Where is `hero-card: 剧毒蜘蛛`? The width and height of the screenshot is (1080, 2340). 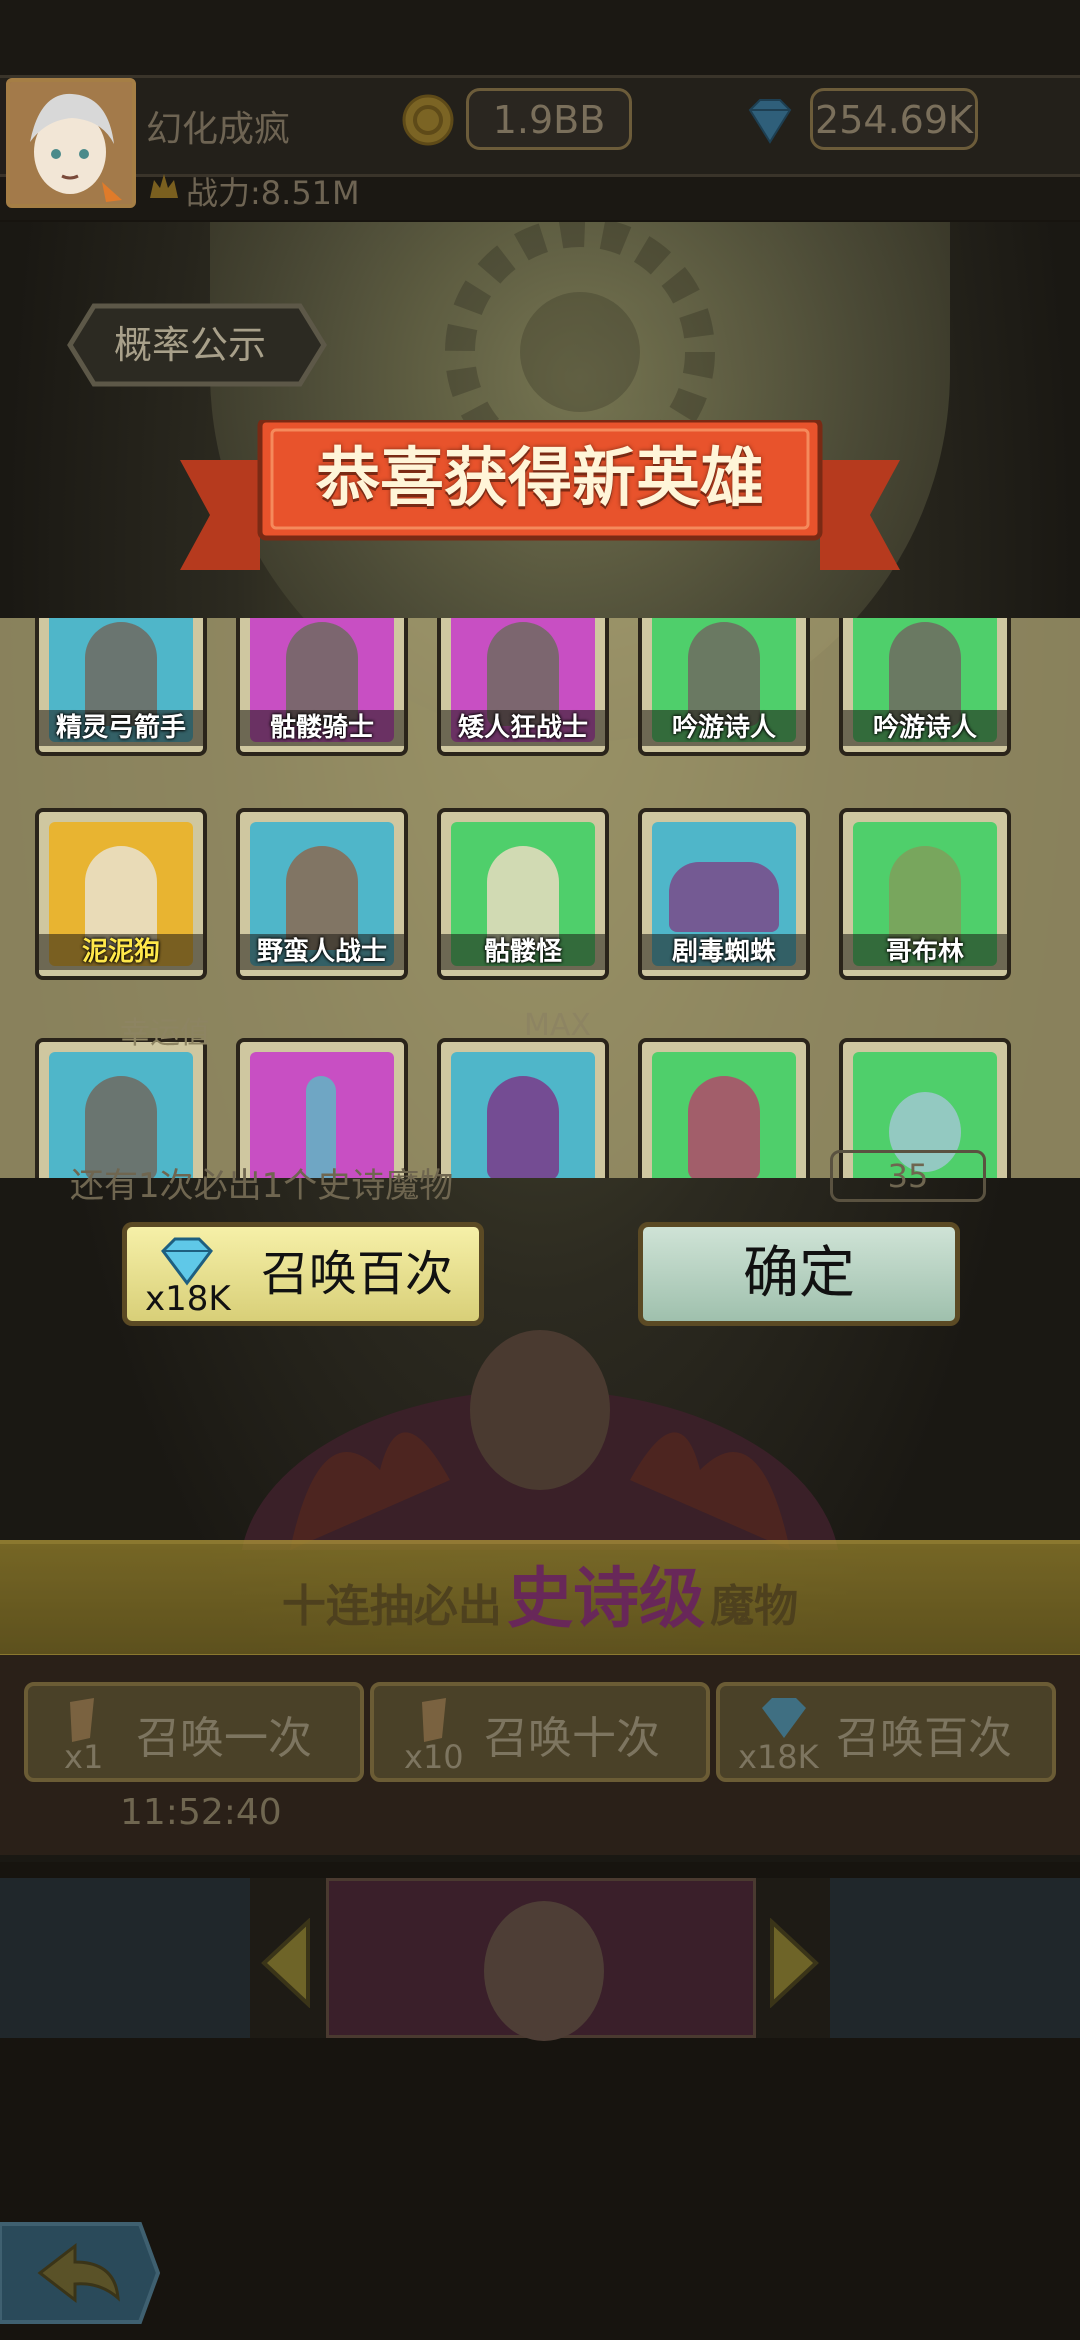 hero-card: 剧毒蜘蛛 is located at coordinates (724, 894).